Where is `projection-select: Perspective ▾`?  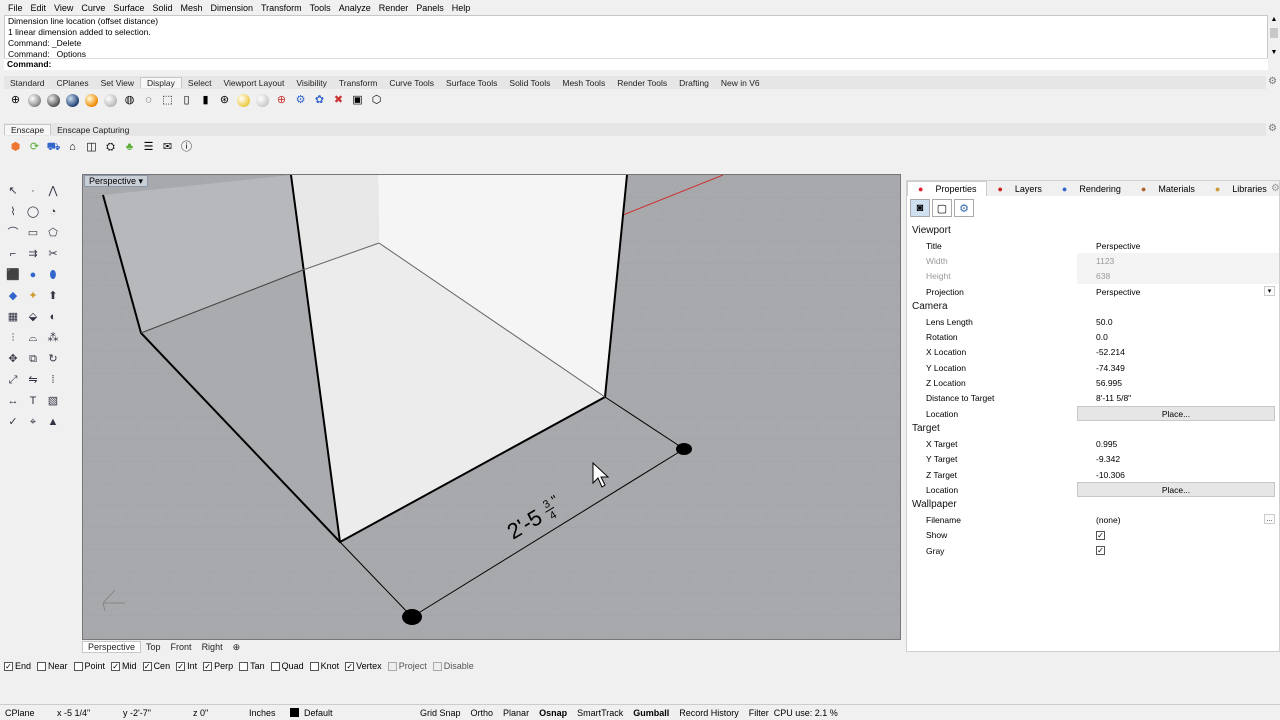 projection-select: Perspective ▾ is located at coordinates (1178, 291).